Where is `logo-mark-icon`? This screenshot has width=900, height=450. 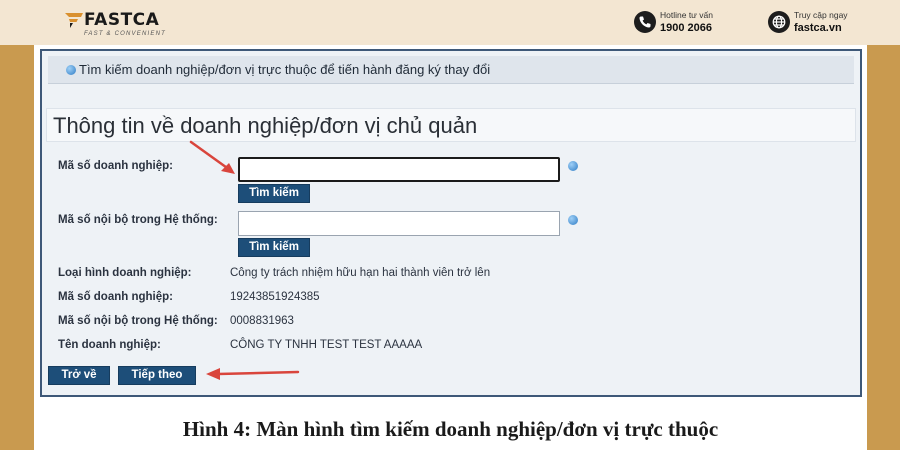
logo-mark-icon is located at coordinates (74, 20).